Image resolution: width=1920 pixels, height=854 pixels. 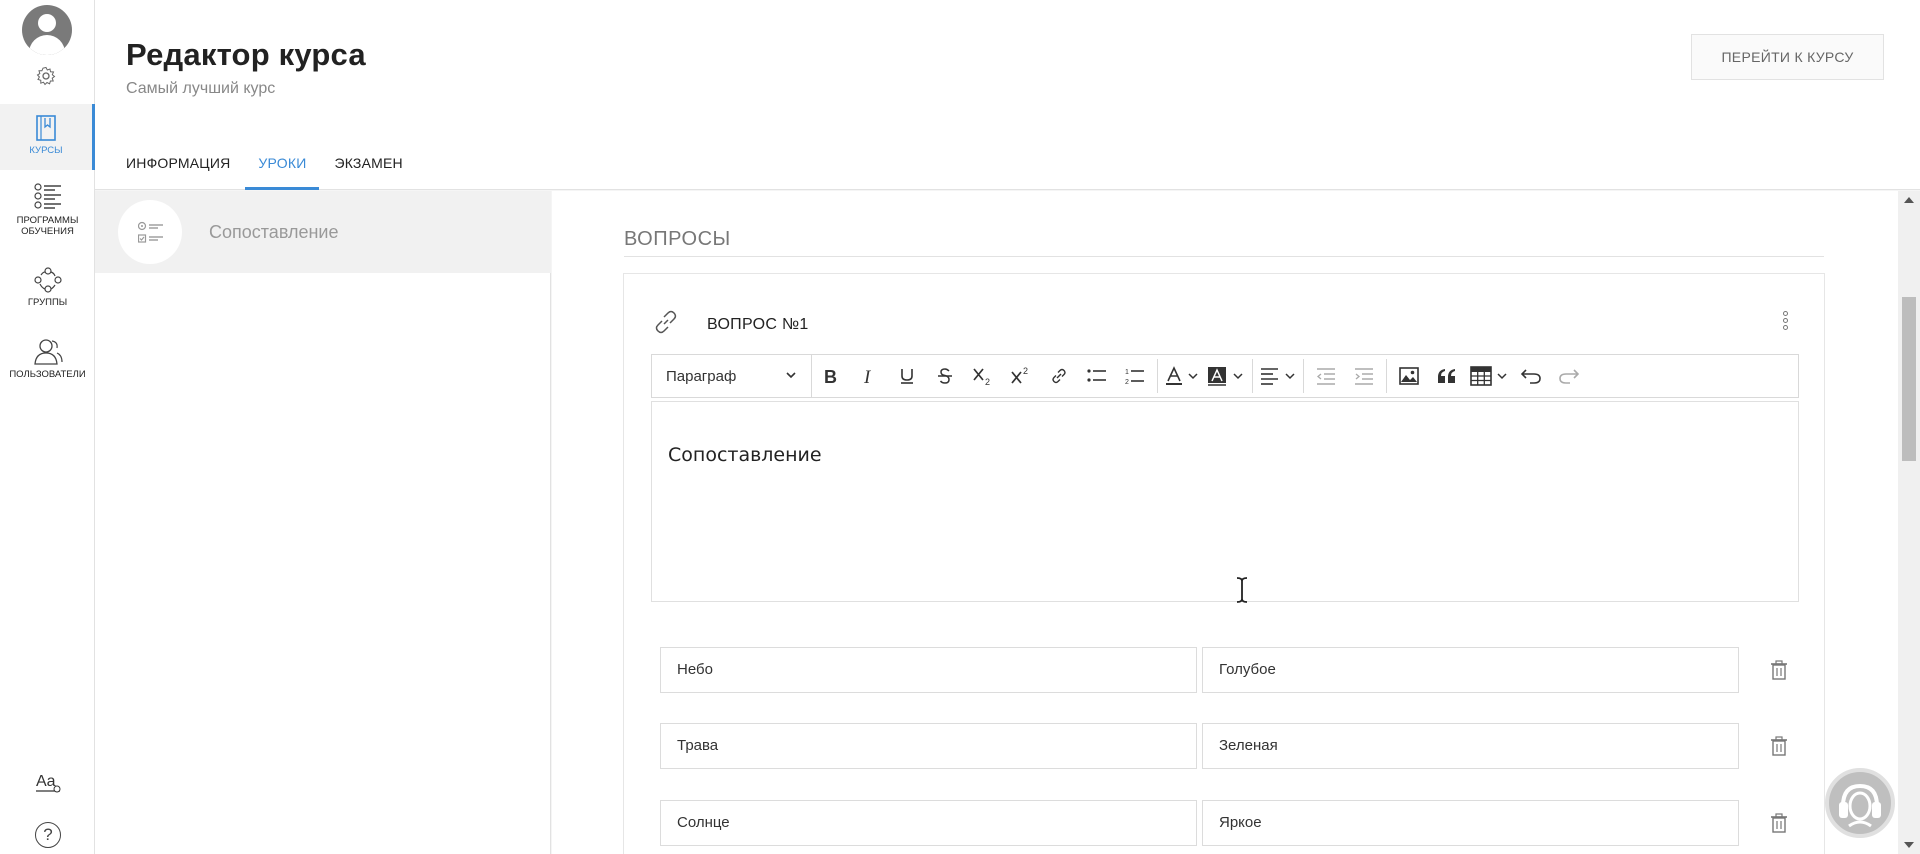 I want to click on paragraph-format-value: Параграф, so click(x=701, y=376).